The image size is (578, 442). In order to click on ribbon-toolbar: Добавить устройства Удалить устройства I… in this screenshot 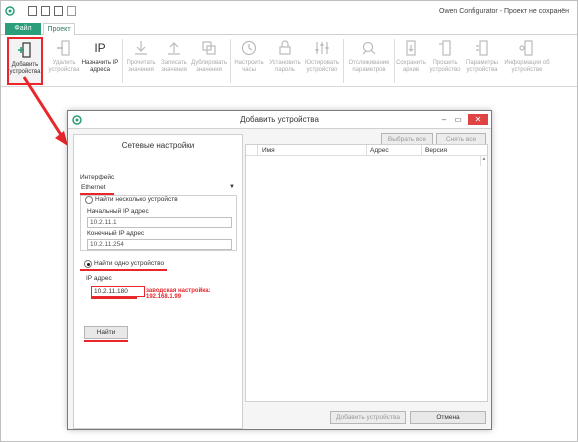, I will do `click(289, 61)`.